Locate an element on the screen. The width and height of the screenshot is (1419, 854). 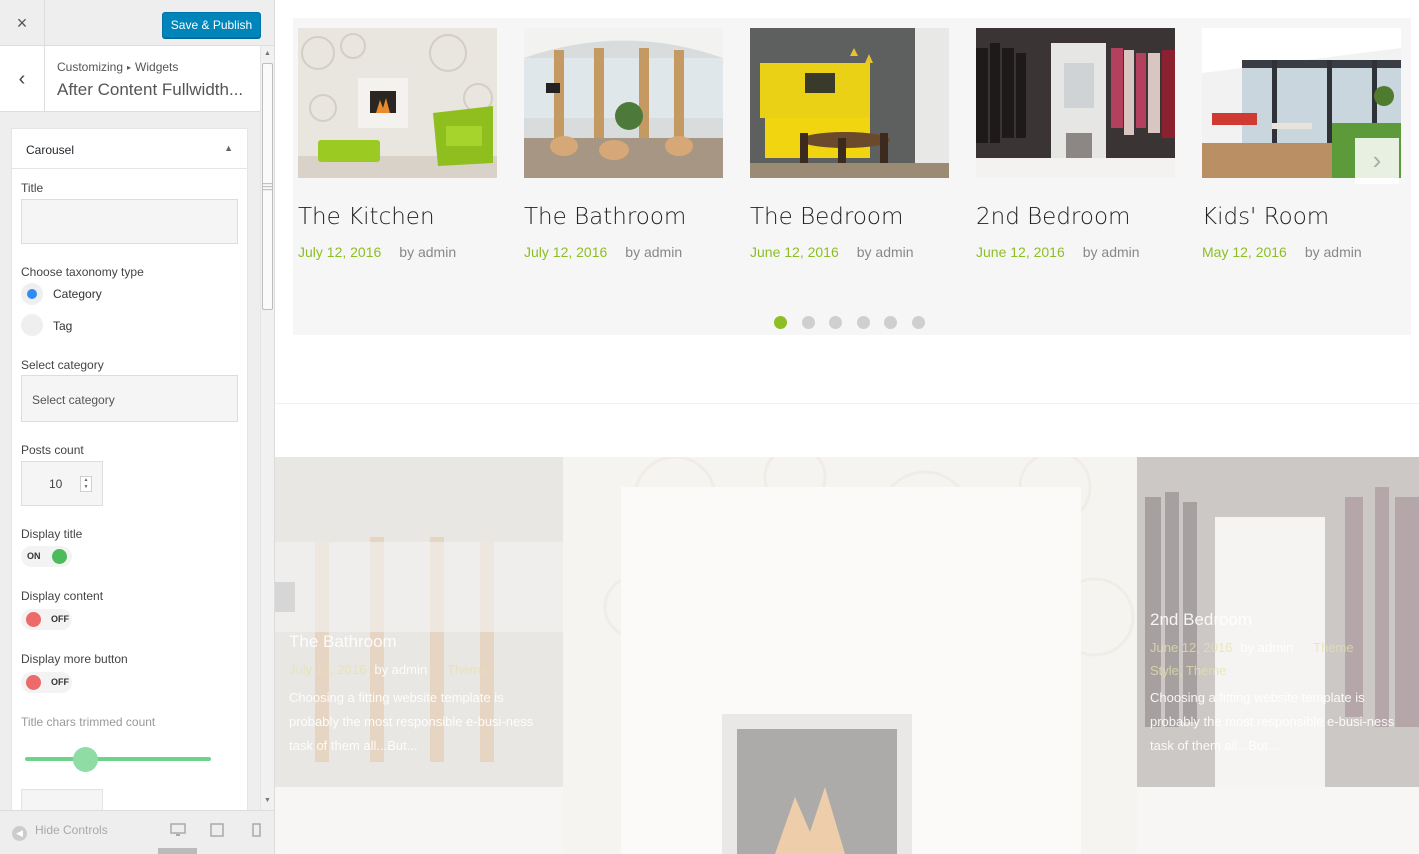
category-radio is located at coordinates (32, 294).